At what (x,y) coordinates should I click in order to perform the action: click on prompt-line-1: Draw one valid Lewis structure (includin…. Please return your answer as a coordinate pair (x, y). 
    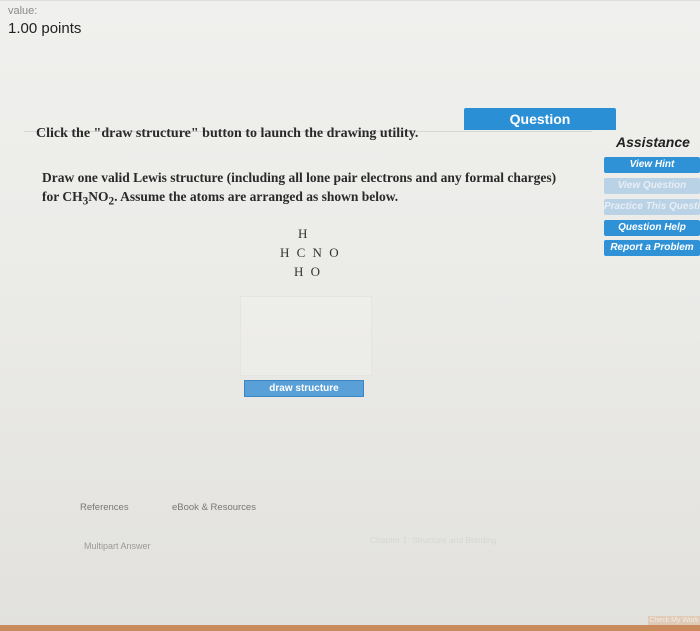
    Looking at the image, I should click on (299, 177).